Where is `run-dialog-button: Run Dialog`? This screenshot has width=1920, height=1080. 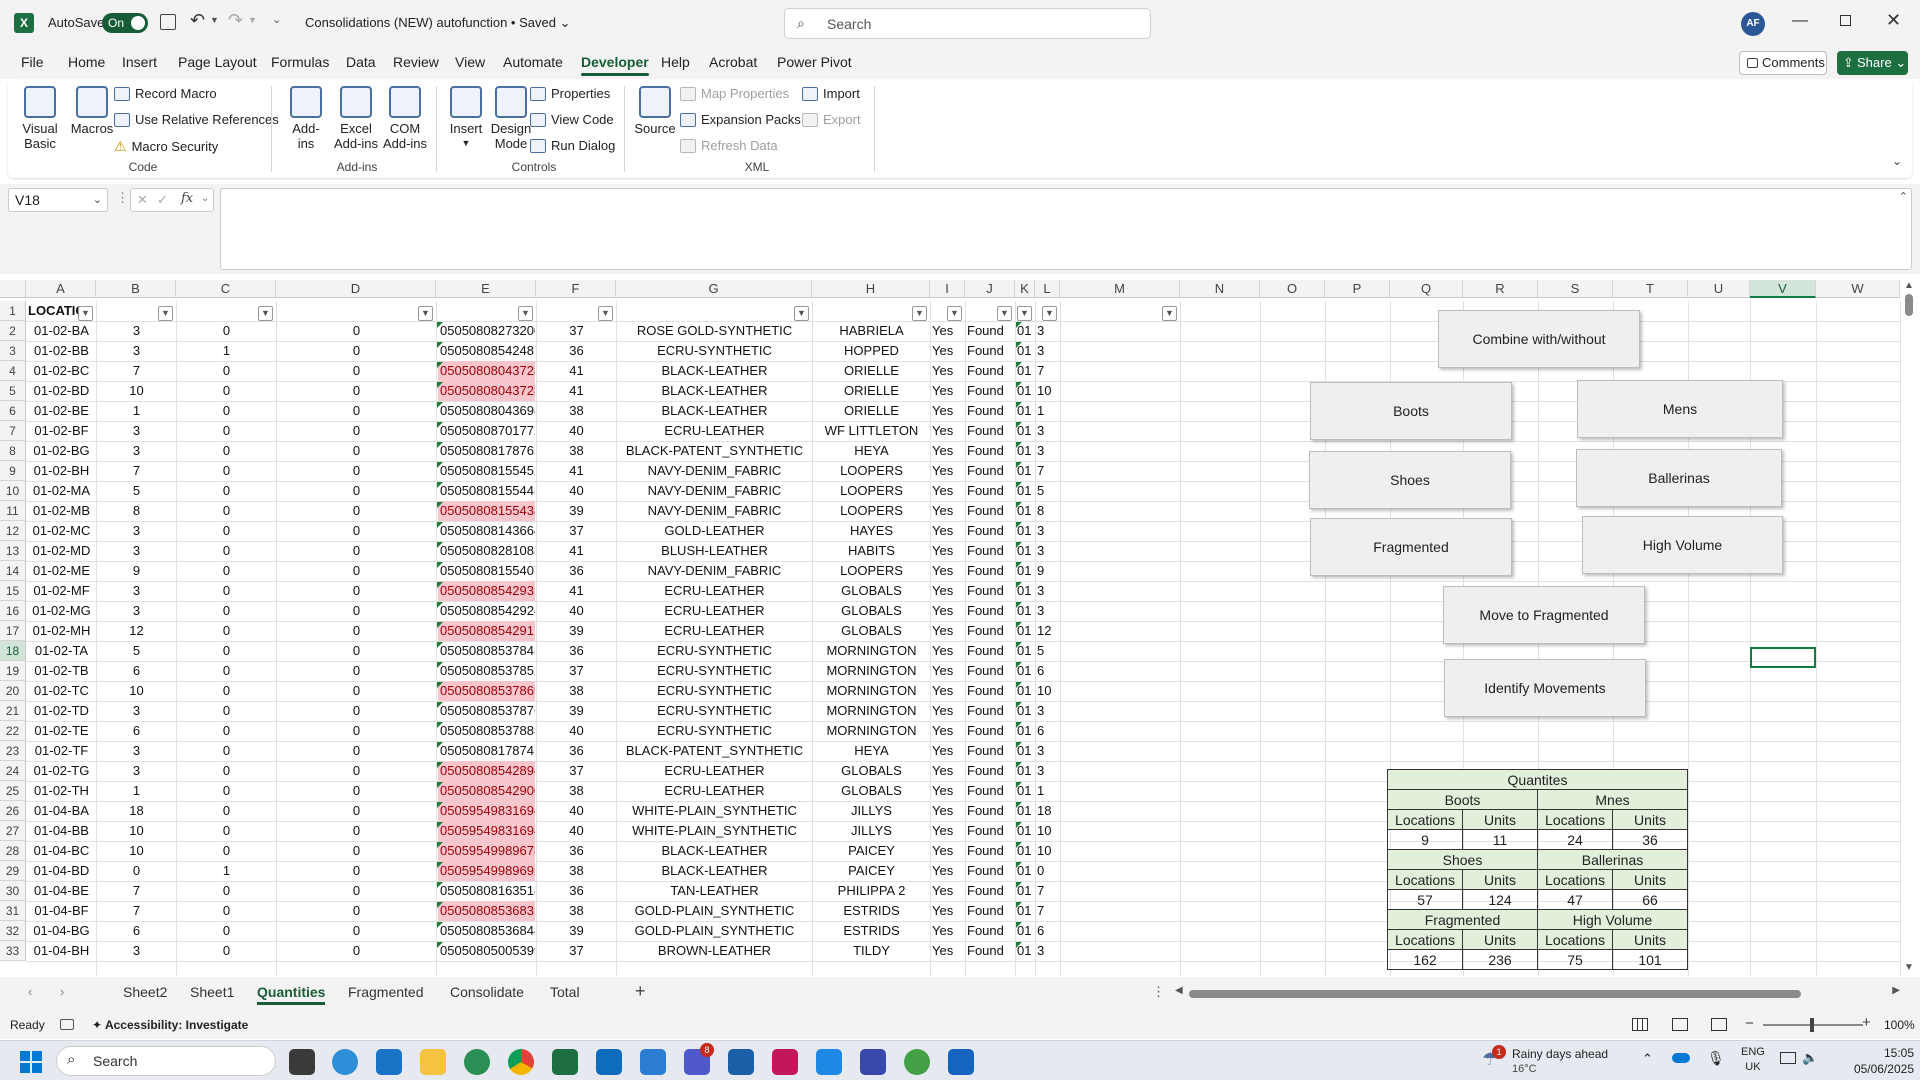
run-dialog-button: Run Dialog is located at coordinates (572, 145).